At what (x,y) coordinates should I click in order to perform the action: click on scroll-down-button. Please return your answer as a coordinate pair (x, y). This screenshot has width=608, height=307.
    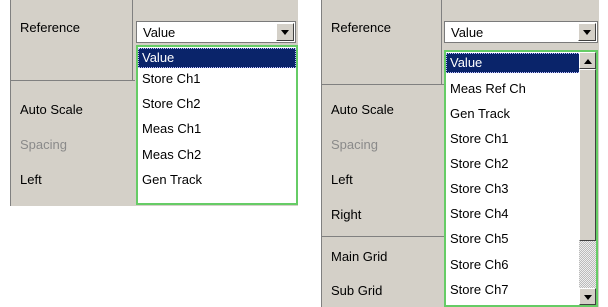
    Looking at the image, I should click on (587, 296).